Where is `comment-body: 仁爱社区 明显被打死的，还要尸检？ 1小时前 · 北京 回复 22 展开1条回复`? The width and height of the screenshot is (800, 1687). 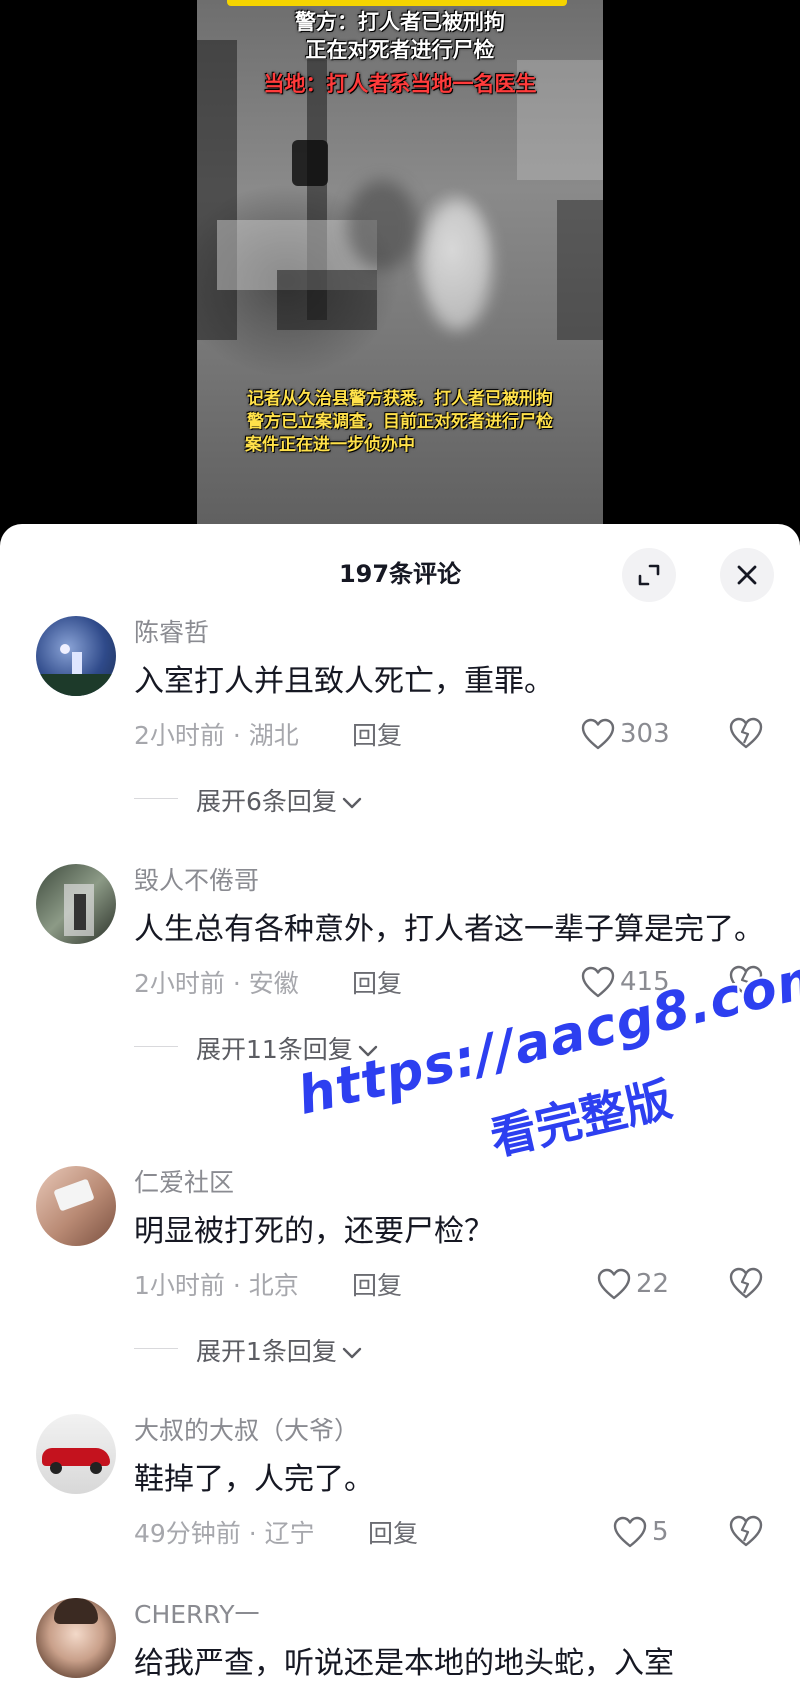
comment-body: 仁爱社区 明显被打死的，还要尸检？ 1小时前 · 北京 回复 22 展开1条回复 is located at coordinates (452, 1267).